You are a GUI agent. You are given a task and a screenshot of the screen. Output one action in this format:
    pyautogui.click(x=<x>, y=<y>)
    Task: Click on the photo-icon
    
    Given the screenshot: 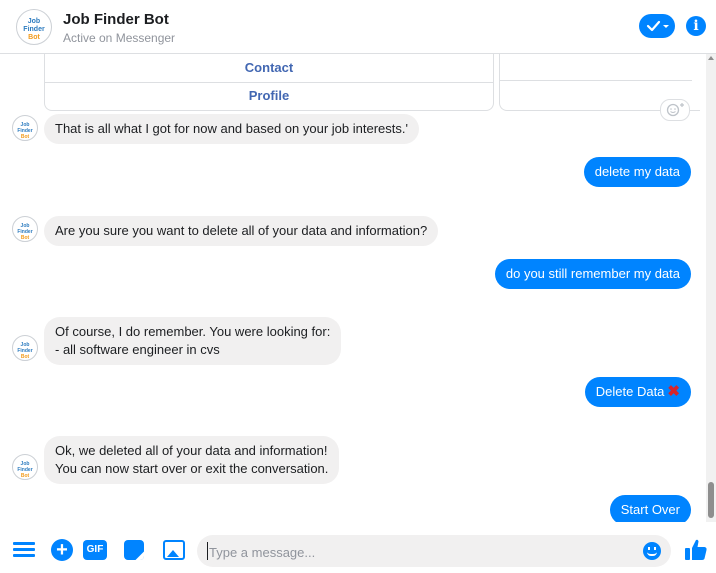 What is the action you would take?
    pyautogui.click(x=174, y=550)
    